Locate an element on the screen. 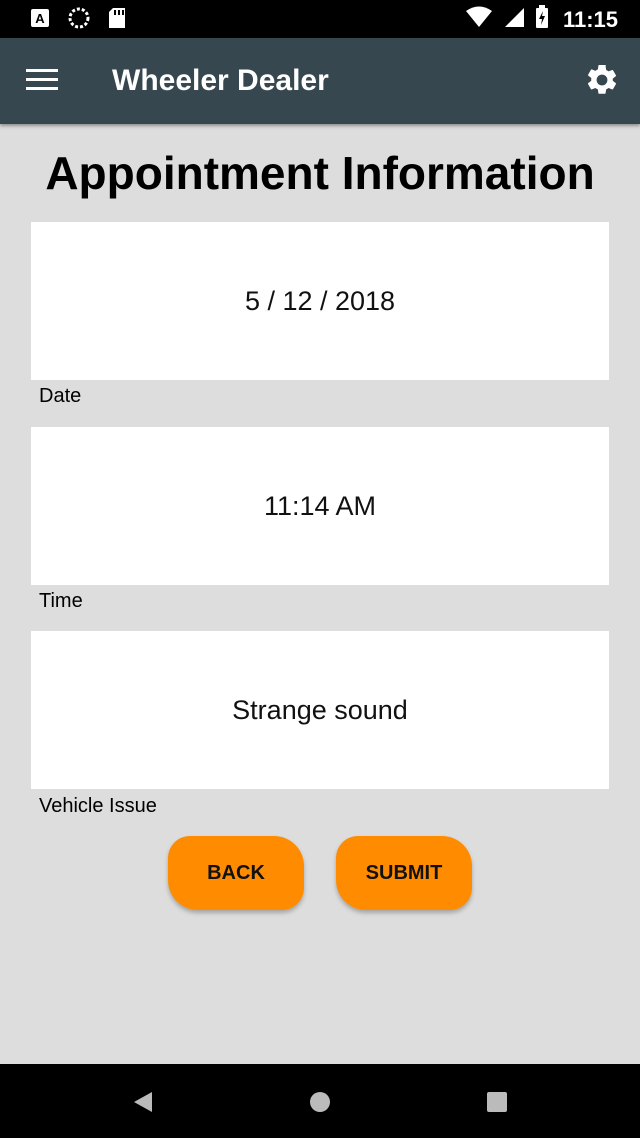 This screenshot has height=1138, width=640. date-field: 5 / 12 / 2018 is located at coordinates (320, 301).